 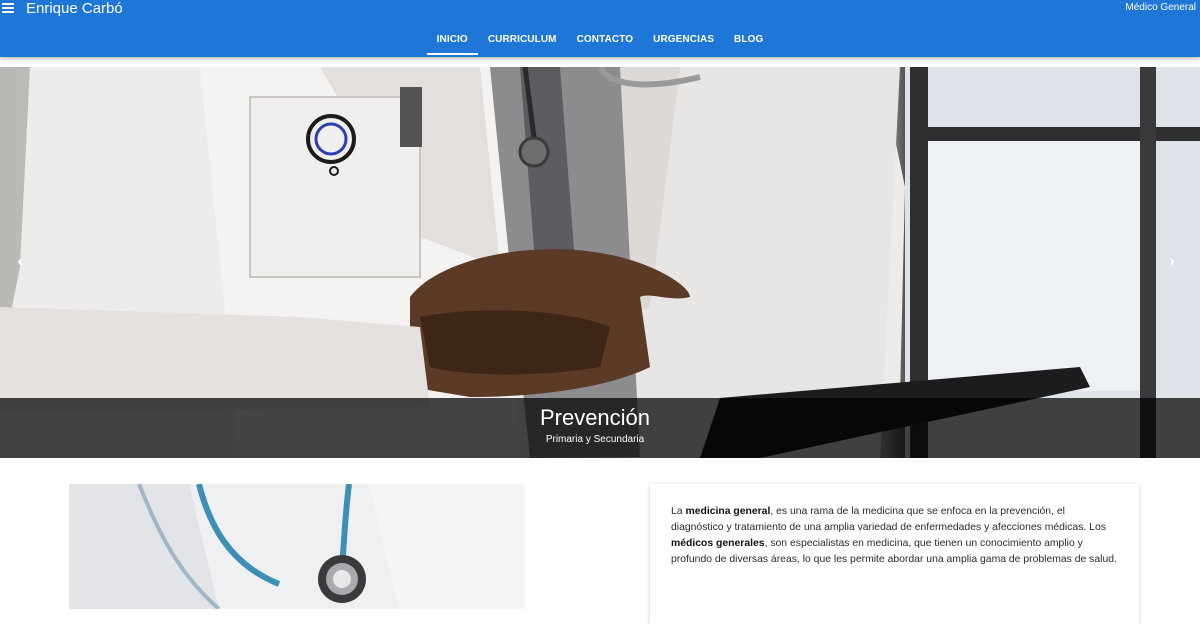 What do you see at coordinates (683, 41) in the screenshot?
I see `nav-item-urgencias: URGENCIAS` at bounding box center [683, 41].